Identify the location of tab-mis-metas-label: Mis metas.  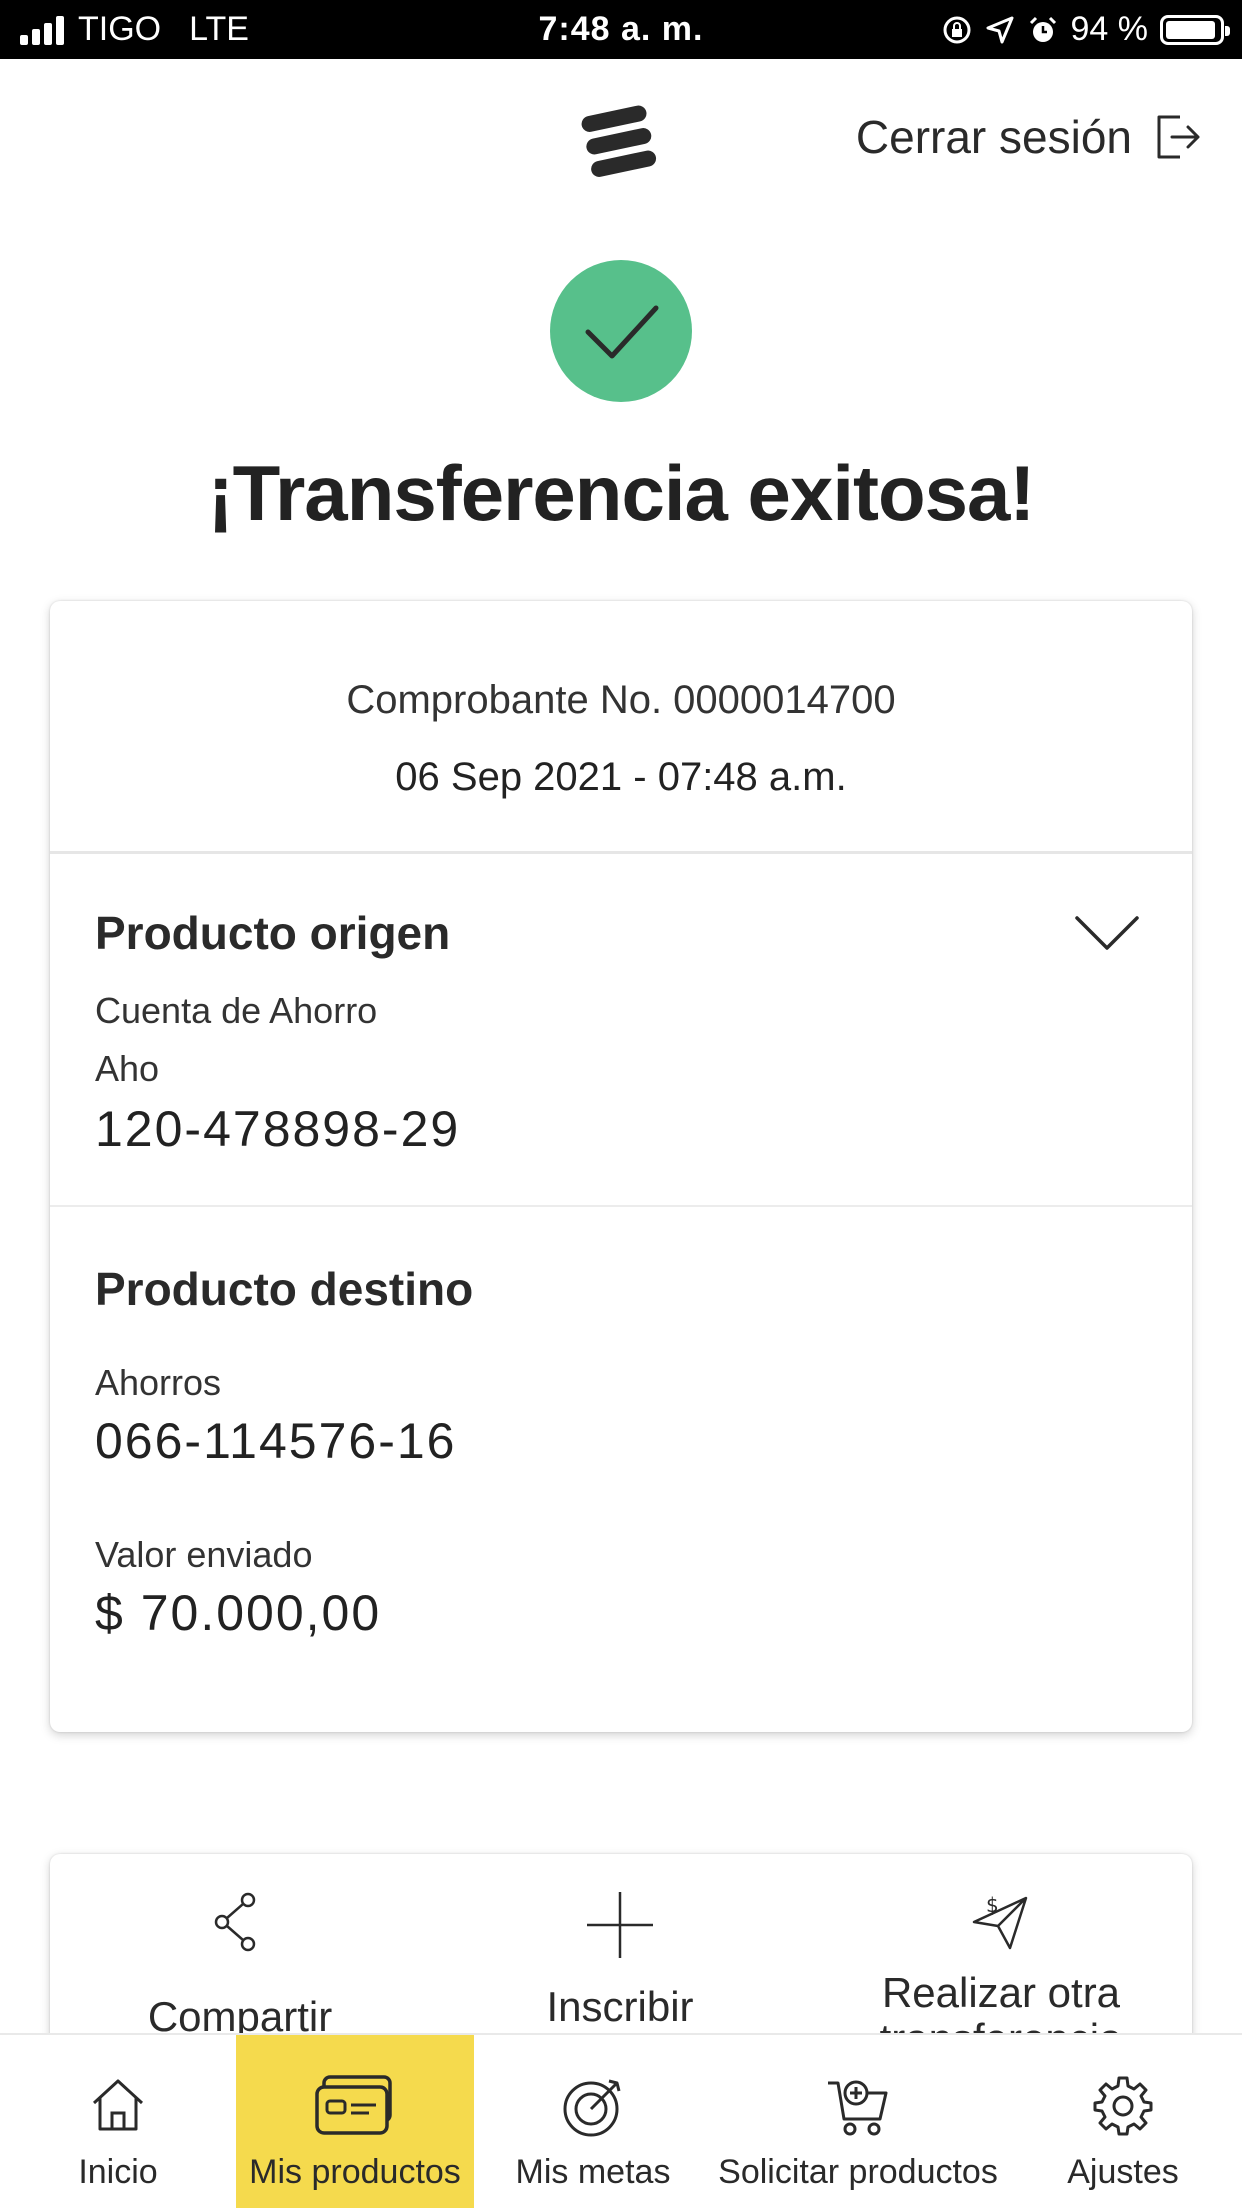
(593, 2172).